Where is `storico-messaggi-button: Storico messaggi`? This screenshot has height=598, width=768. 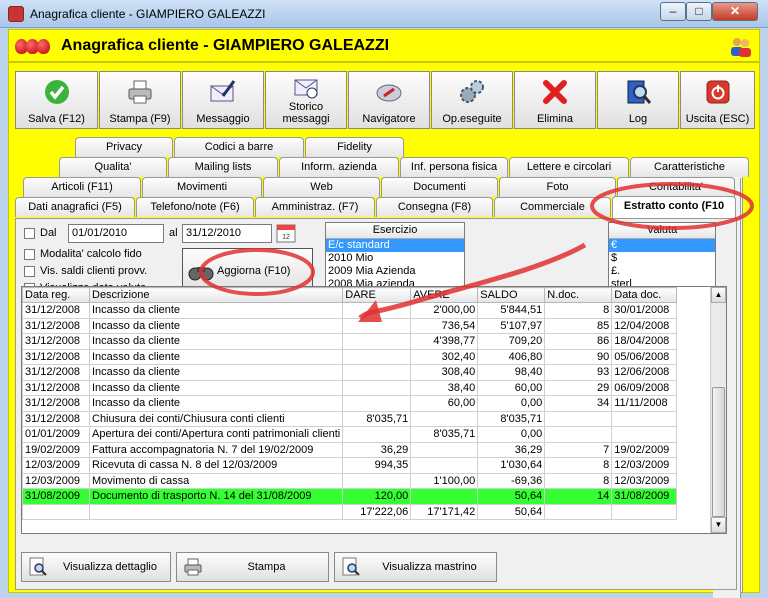
storico-messaggi-button: Storico messaggi is located at coordinates (306, 100).